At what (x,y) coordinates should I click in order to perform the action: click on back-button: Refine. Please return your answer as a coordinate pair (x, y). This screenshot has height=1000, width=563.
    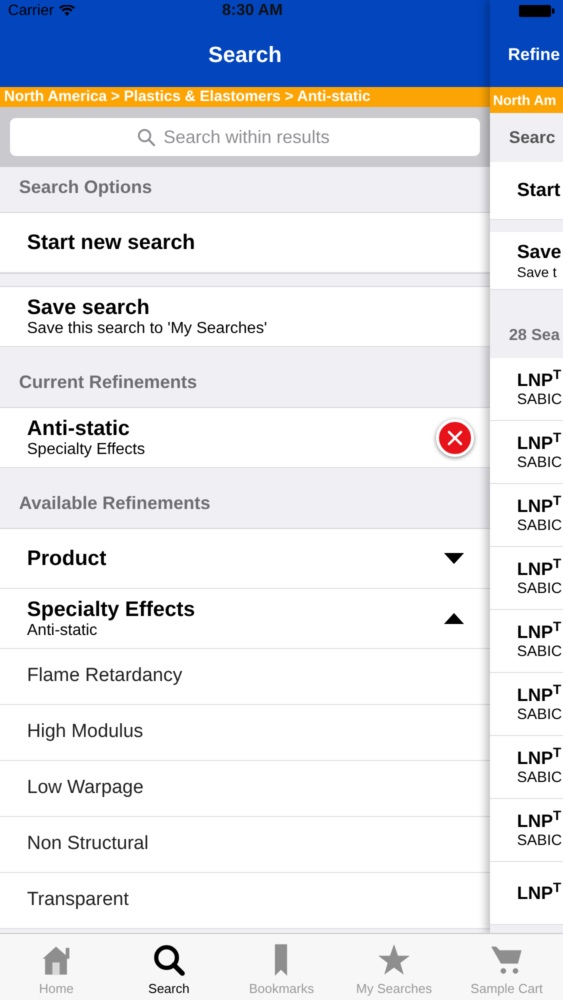
    Looking at the image, I should click on (534, 55).